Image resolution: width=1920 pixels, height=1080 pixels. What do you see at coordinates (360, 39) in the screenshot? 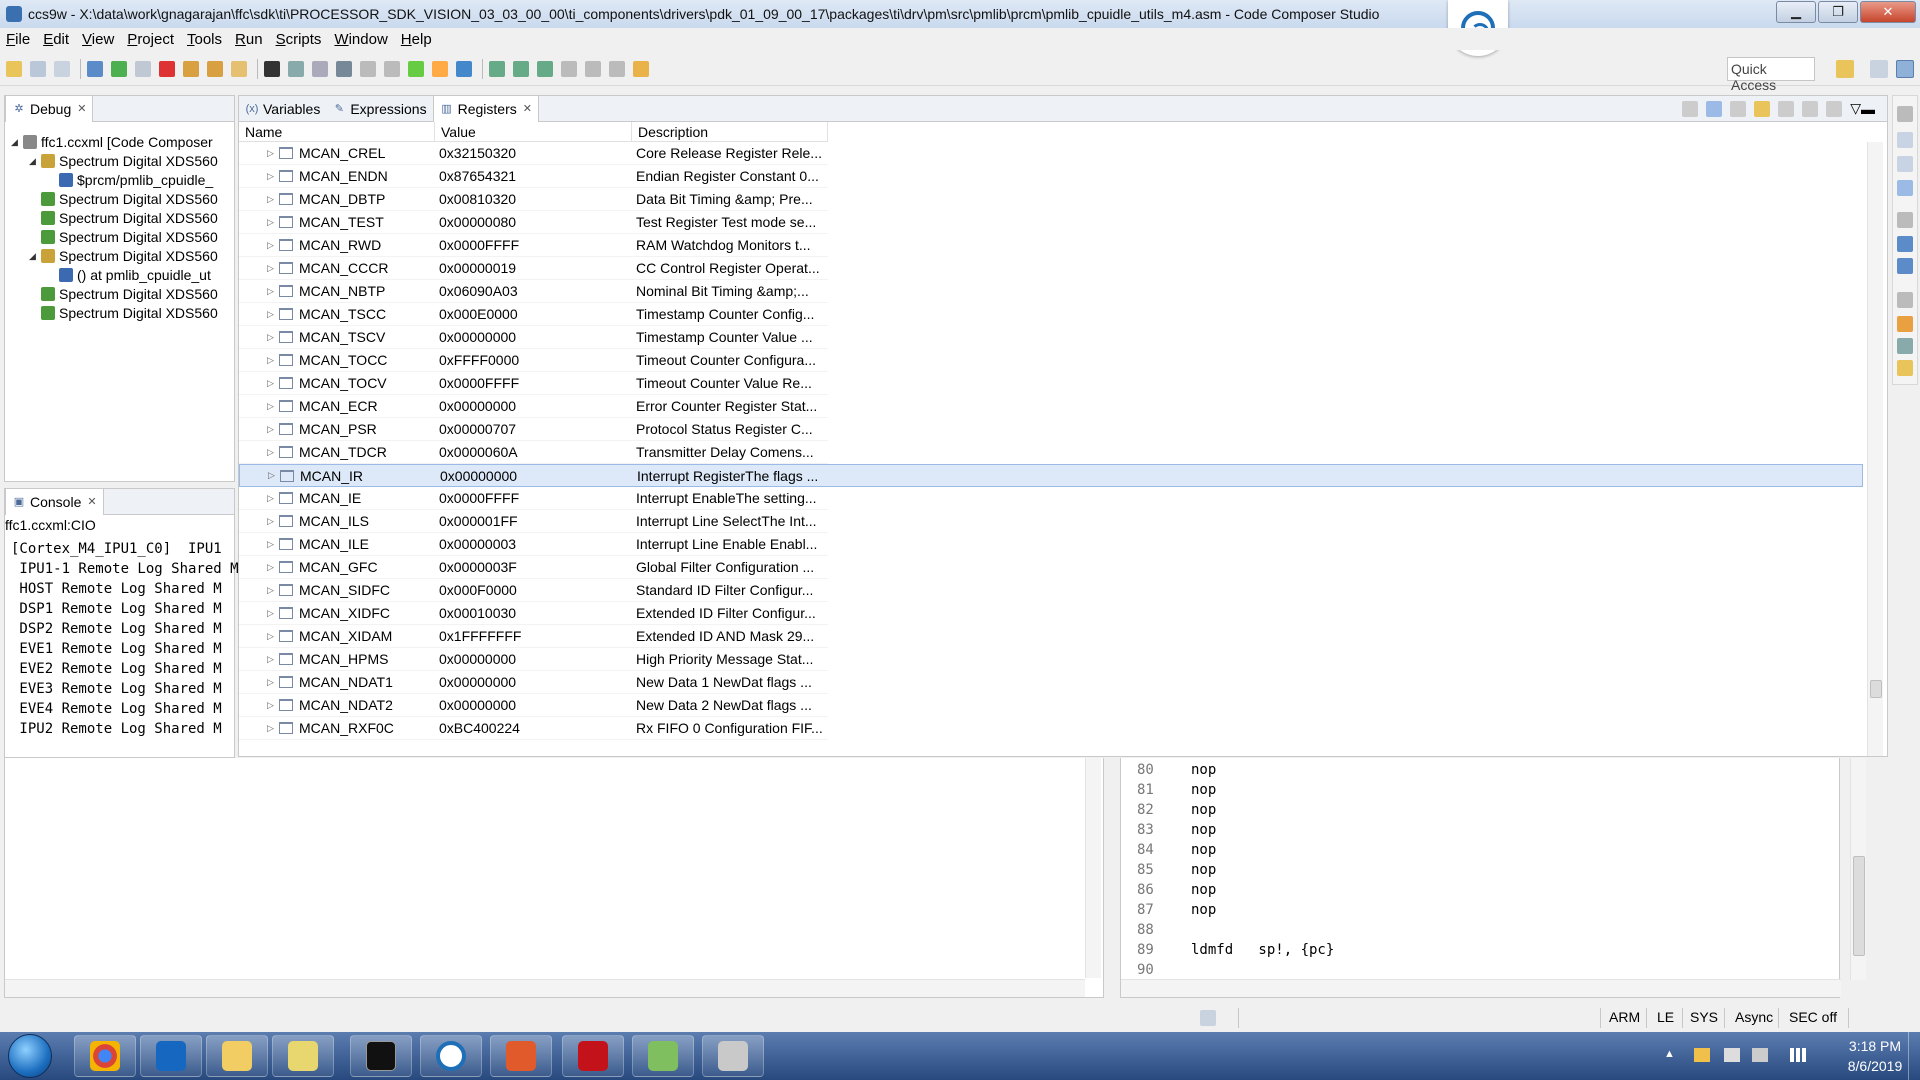
I see `menu-window: Window` at bounding box center [360, 39].